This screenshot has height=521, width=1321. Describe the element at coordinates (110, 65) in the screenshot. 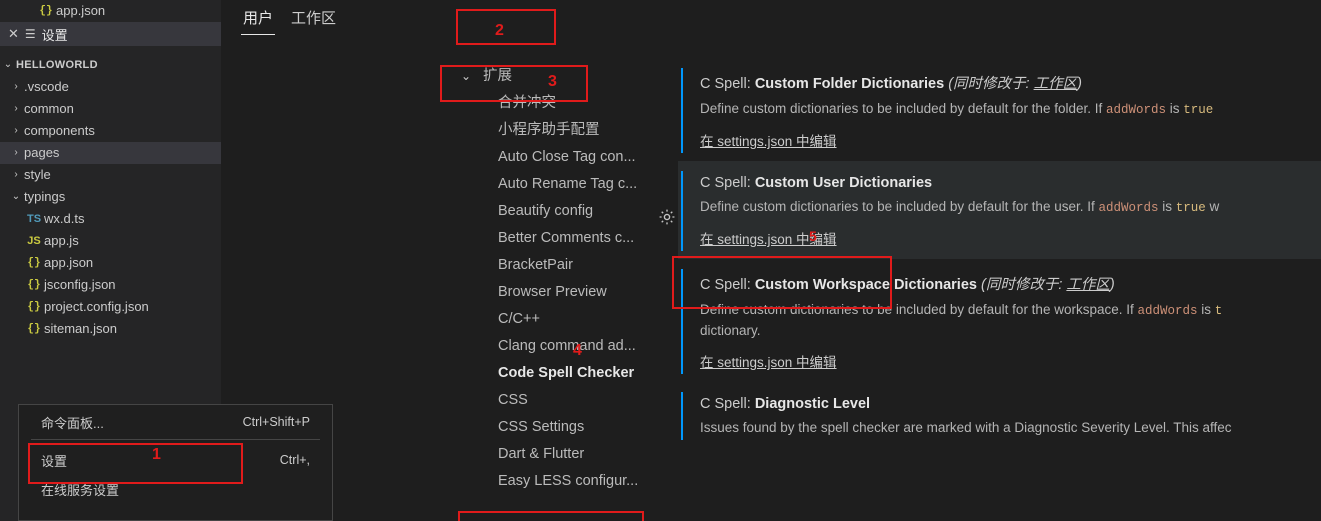

I see `project-root-helloworld: ⌄ HELLOWORLD` at that location.